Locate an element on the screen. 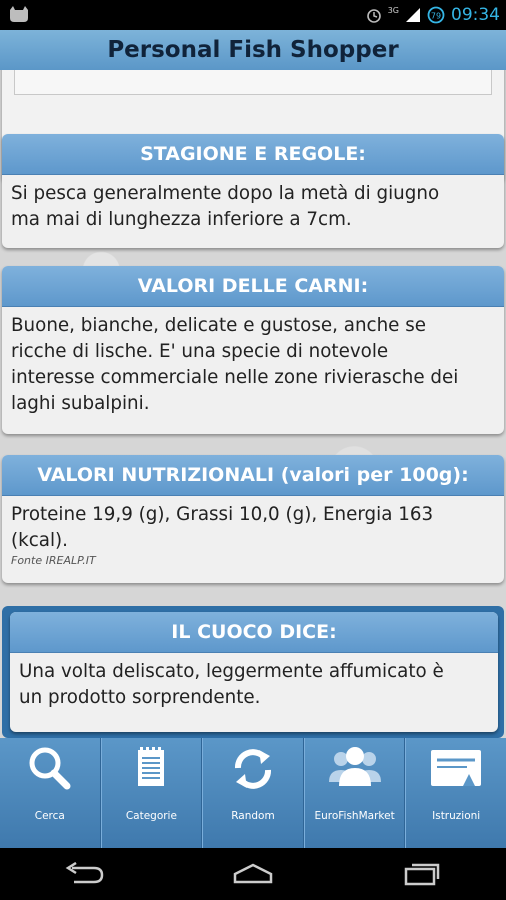 The width and height of the screenshot is (506, 900). section-header: VALORI DELLE CARNI: is located at coordinates (253, 286).